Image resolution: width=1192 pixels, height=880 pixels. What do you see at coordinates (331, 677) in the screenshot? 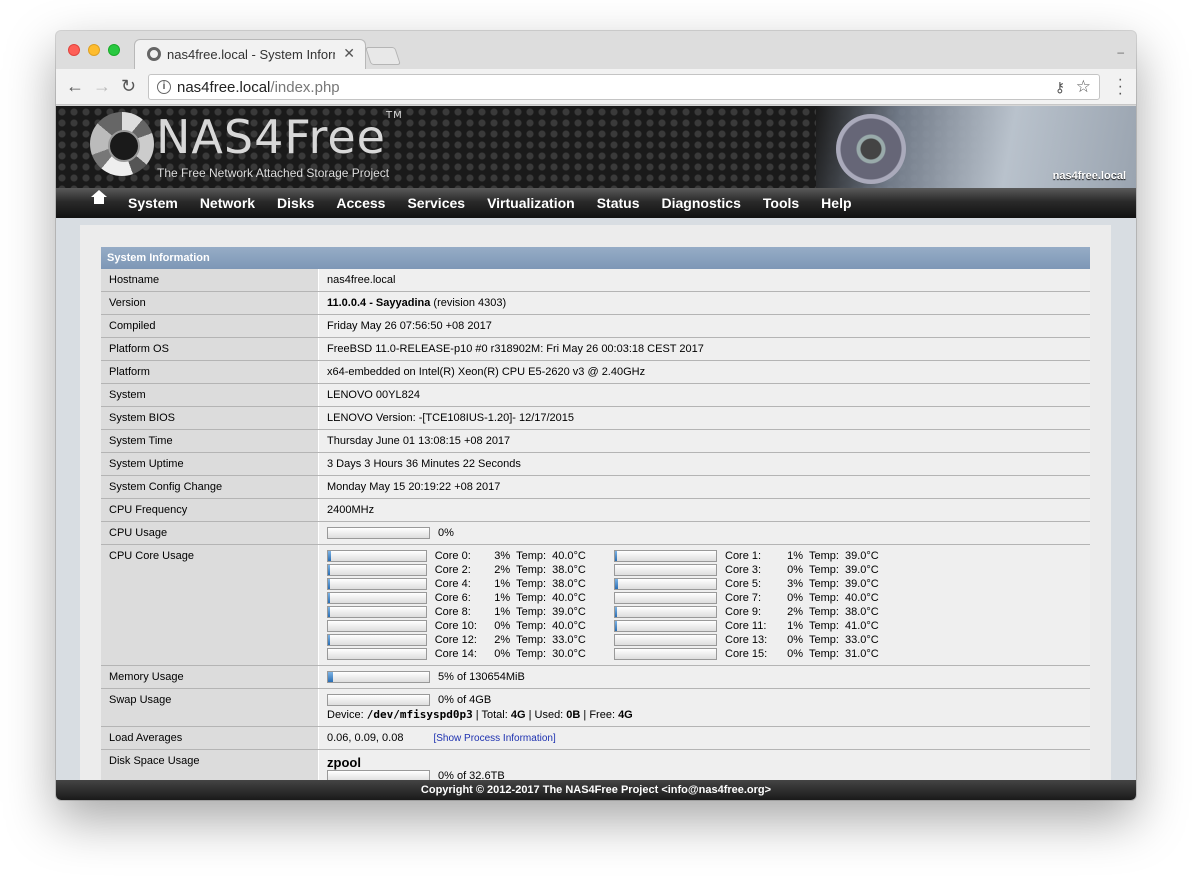
I see `memory-usage-bar-fill` at bounding box center [331, 677].